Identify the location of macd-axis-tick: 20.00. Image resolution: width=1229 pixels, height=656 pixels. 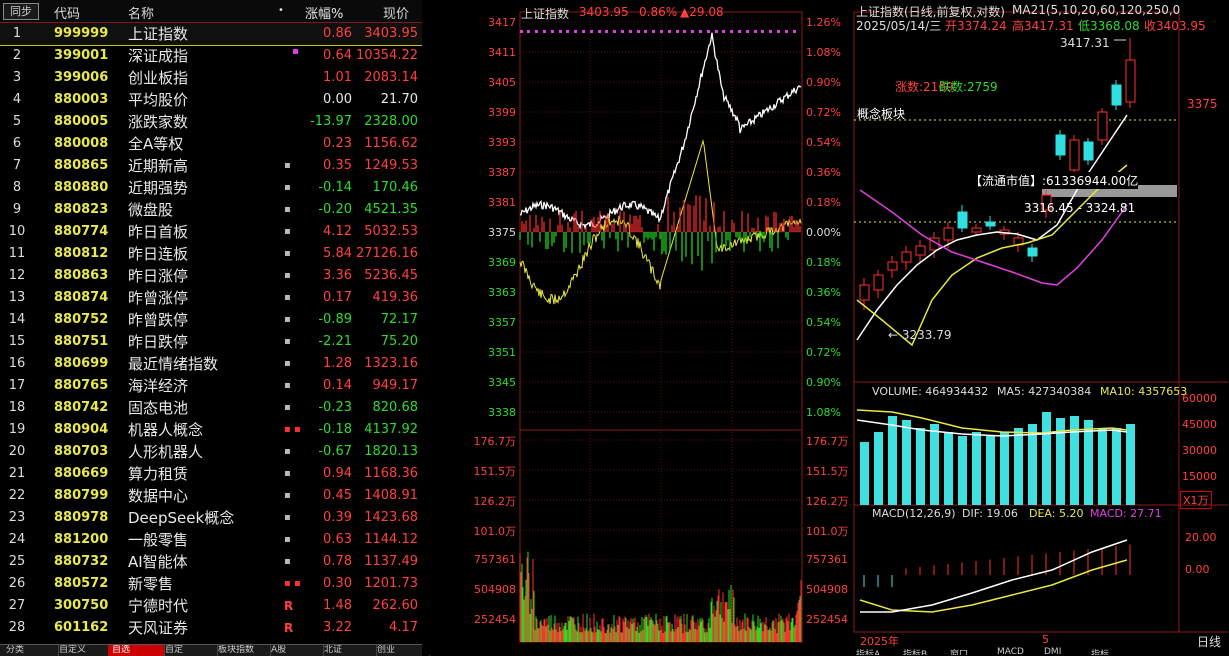
(1201, 537).